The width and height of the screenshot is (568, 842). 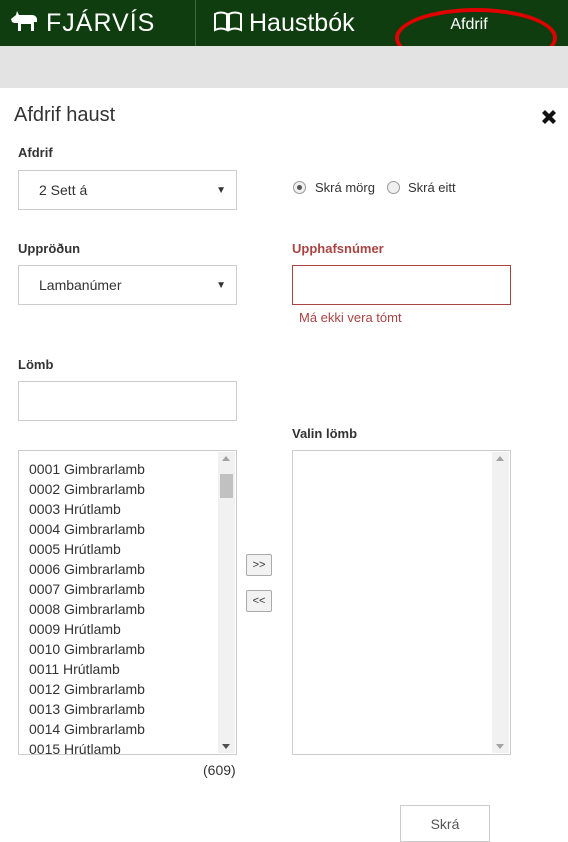 I want to click on close-icon, so click(x=549, y=117).